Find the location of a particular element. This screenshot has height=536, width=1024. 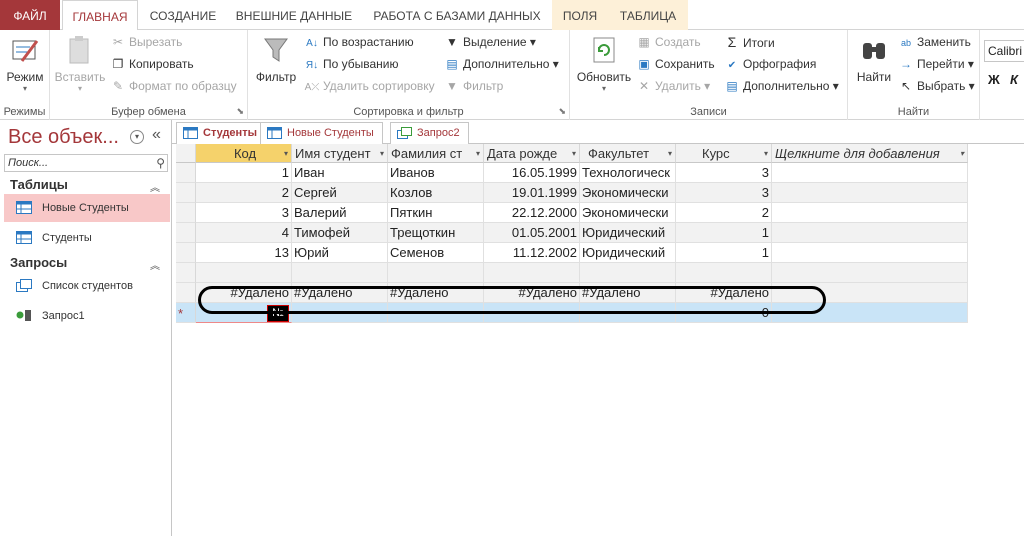

goto-button: → Перейти ▾ is located at coordinates (936, 64).